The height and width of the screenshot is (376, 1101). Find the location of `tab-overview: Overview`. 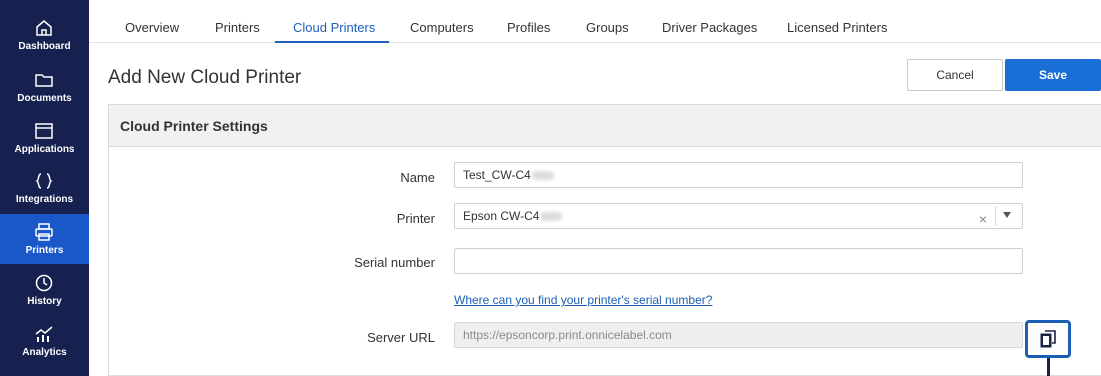

tab-overview: Overview is located at coordinates (152, 28).